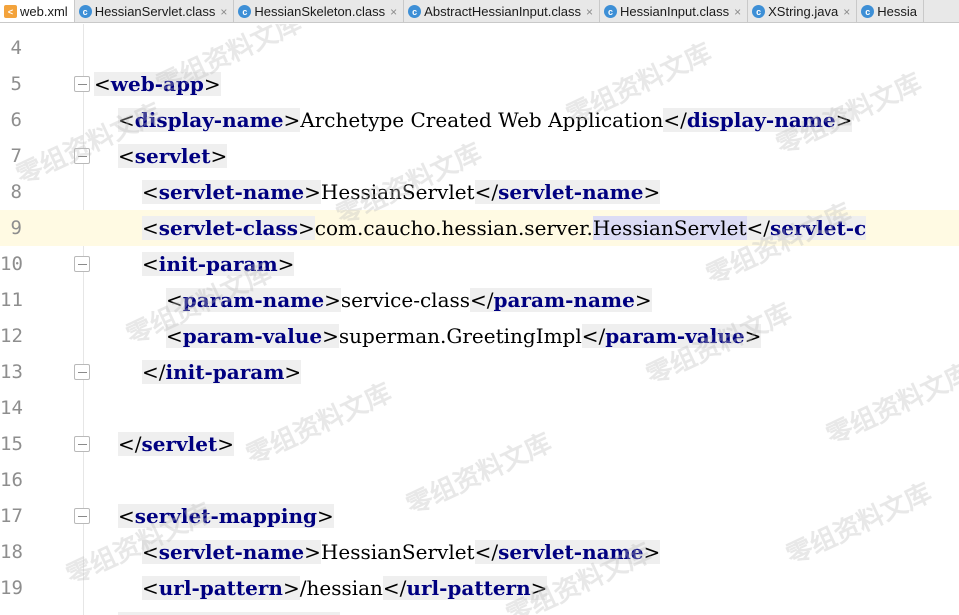 The image size is (959, 615). I want to click on open-tag: <param-value>, so click(252, 336).